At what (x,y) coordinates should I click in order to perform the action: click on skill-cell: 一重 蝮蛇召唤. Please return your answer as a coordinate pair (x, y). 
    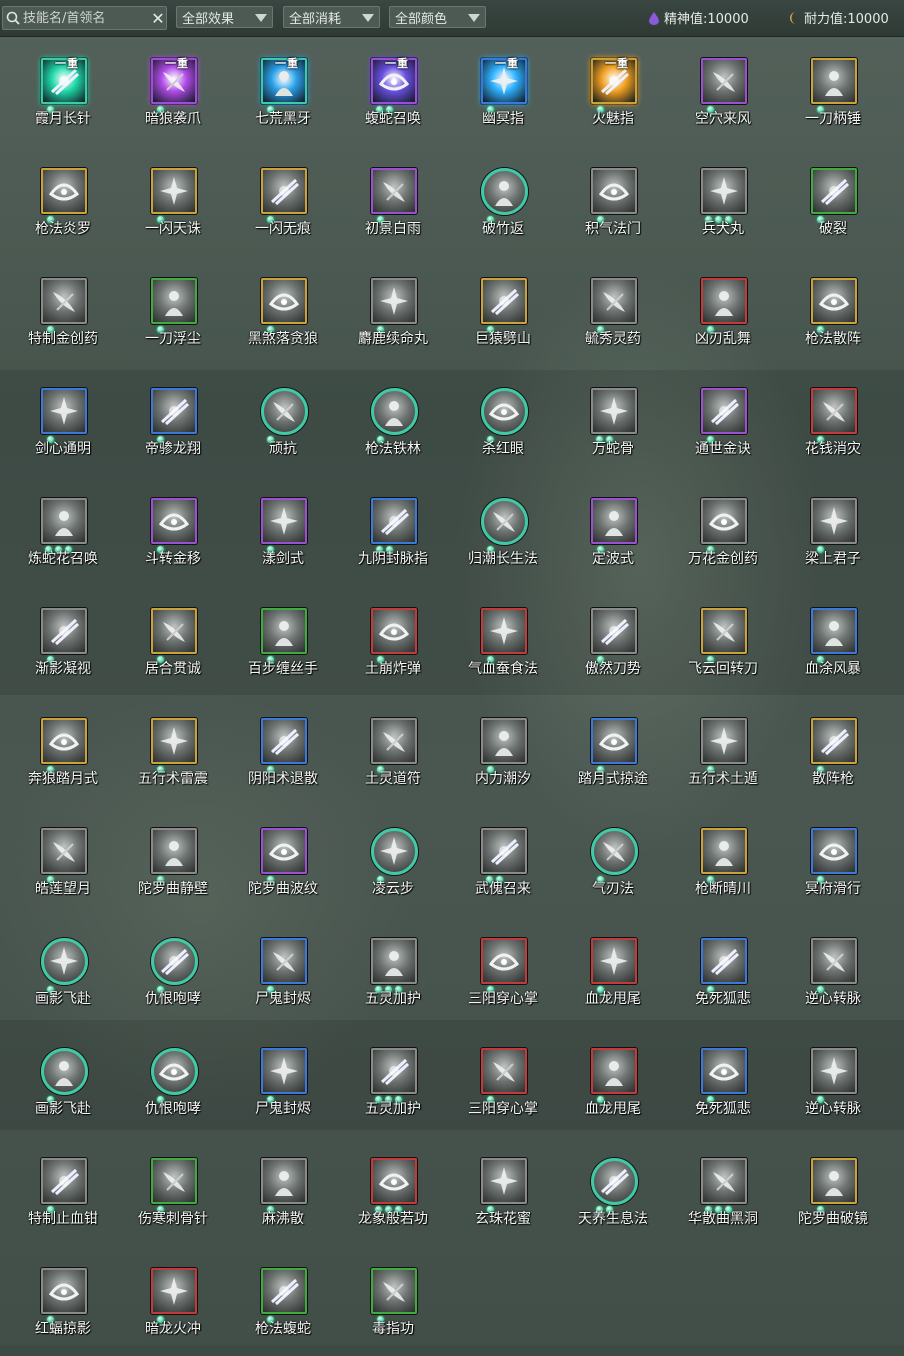
    Looking at the image, I should click on (393, 96).